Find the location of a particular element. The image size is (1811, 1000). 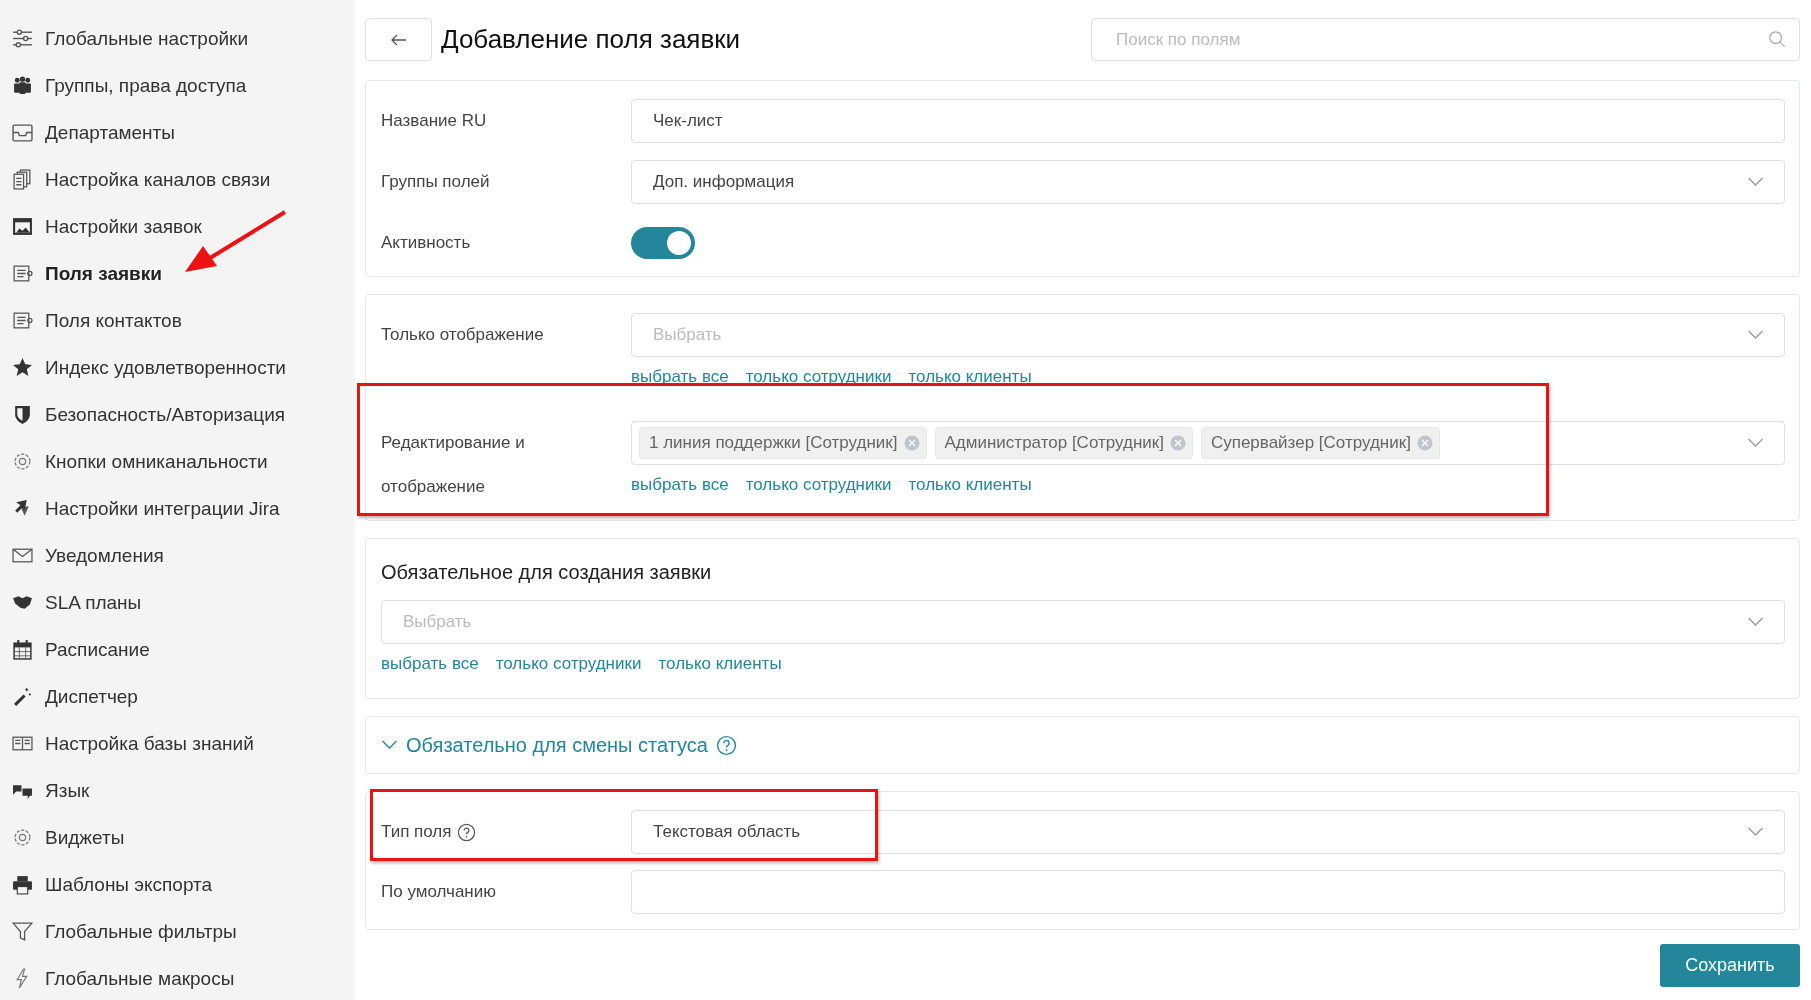

save-button: Сохранить is located at coordinates (1730, 965).